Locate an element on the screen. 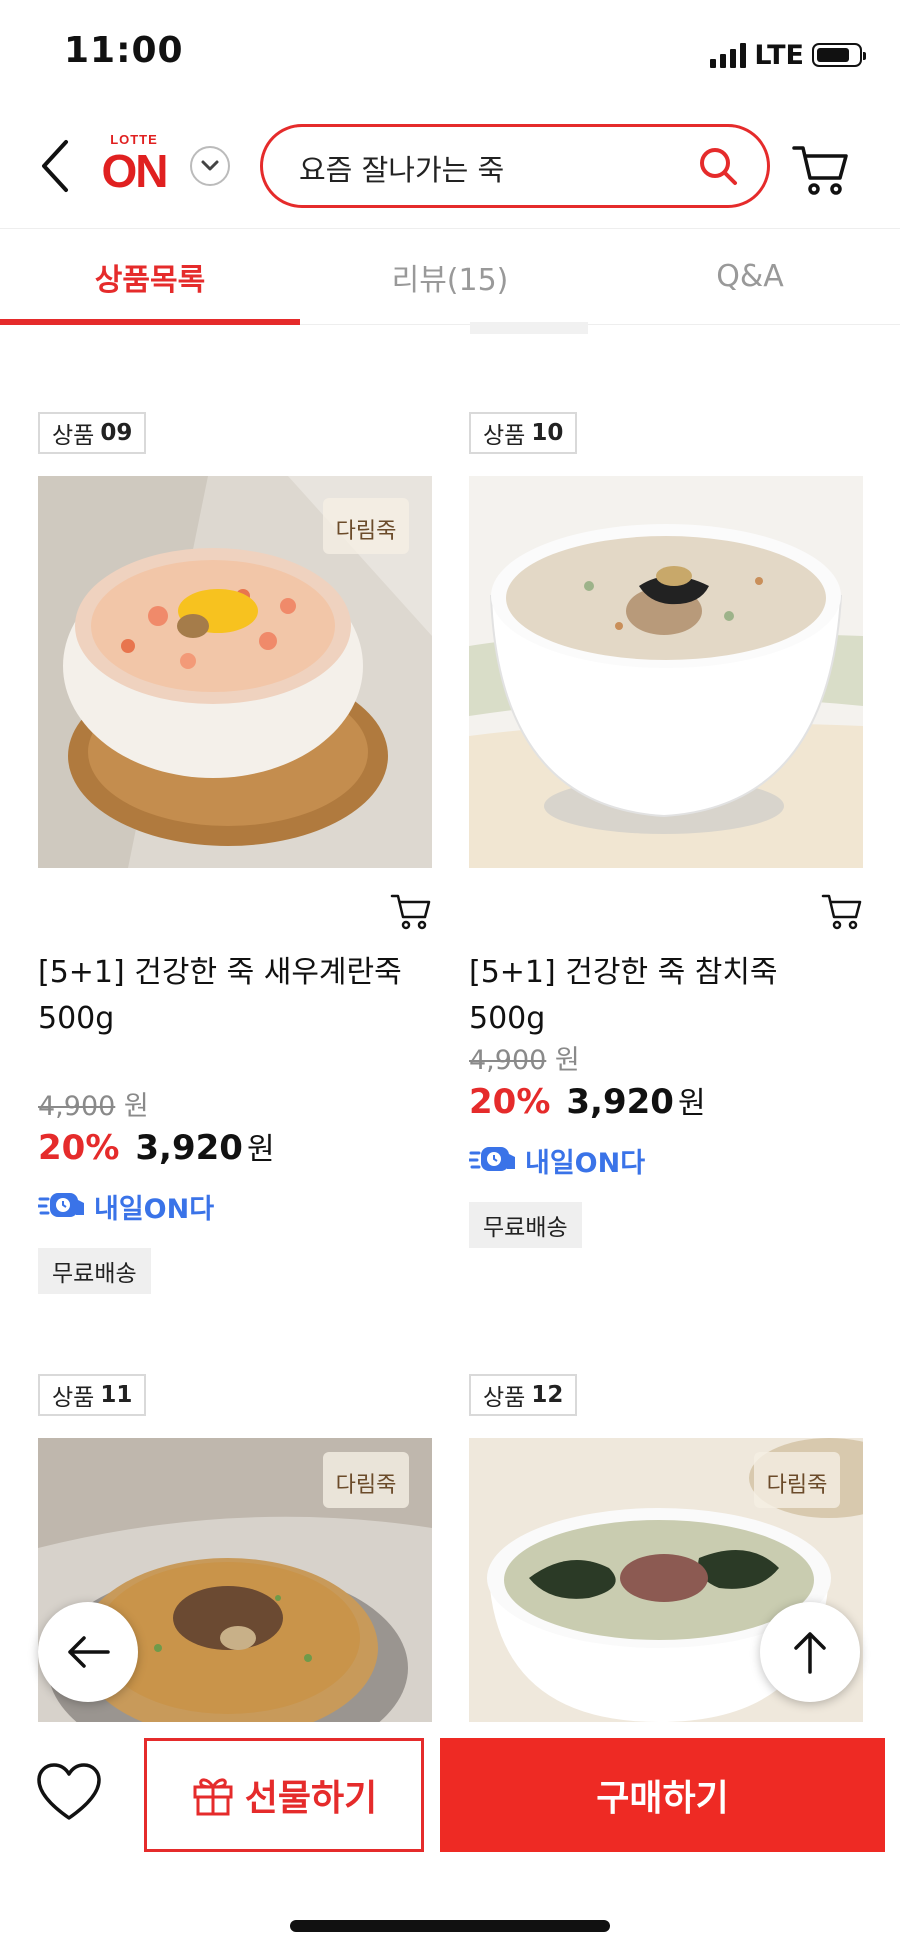  gift-icon is located at coordinates (213, 1797).